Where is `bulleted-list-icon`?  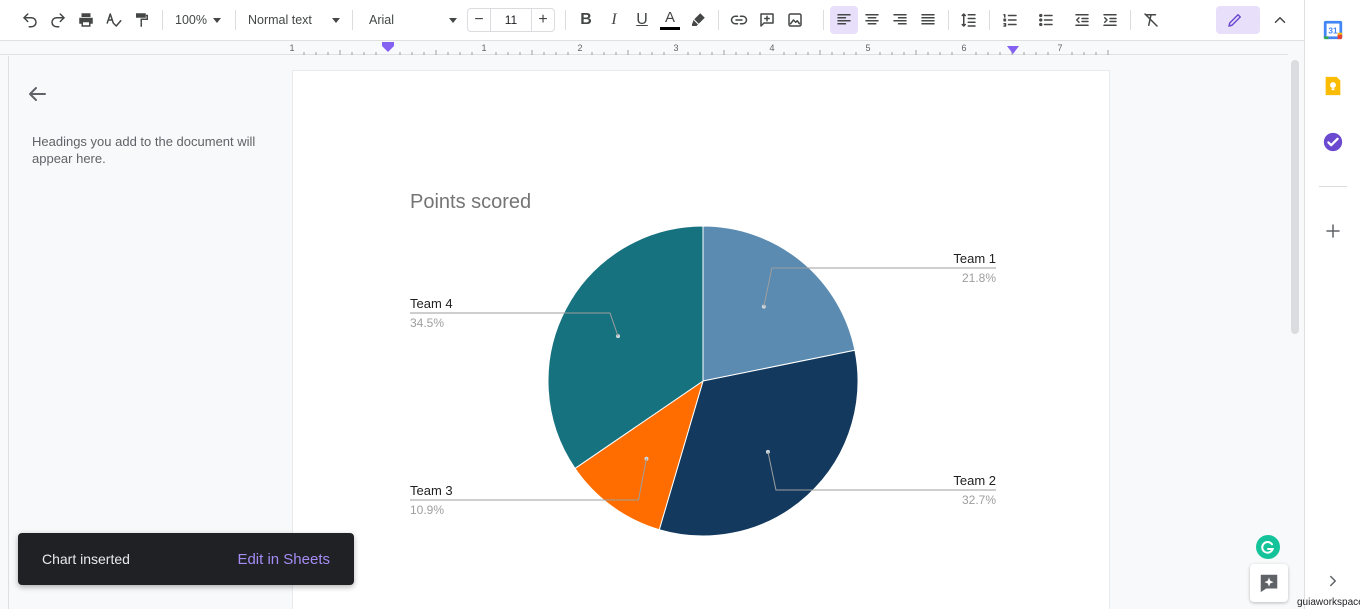
bulleted-list-icon is located at coordinates (1046, 20).